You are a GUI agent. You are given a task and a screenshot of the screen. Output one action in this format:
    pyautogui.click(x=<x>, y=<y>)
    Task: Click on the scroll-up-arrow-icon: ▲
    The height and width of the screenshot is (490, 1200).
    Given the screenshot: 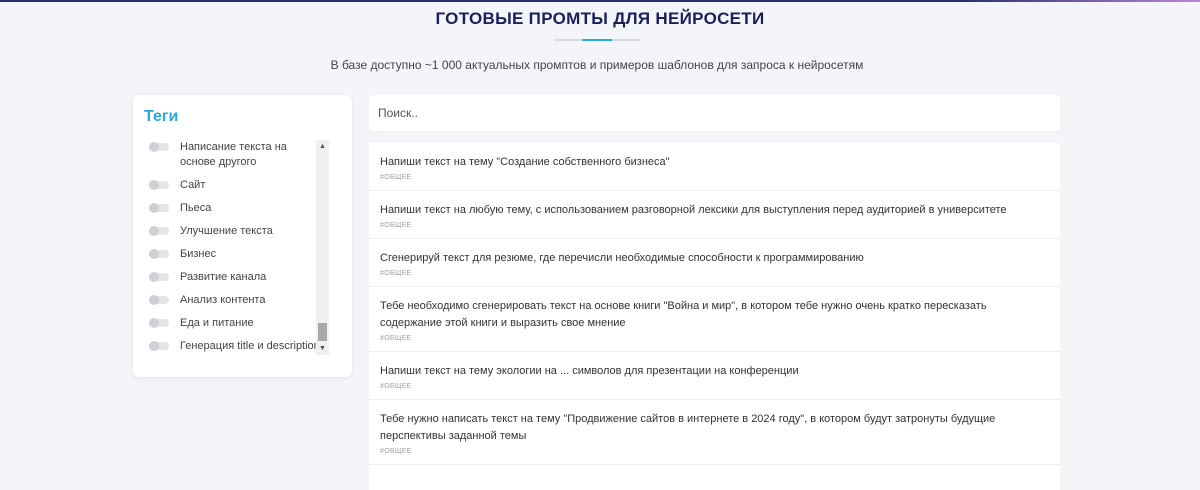 What is the action you would take?
    pyautogui.click(x=322, y=146)
    